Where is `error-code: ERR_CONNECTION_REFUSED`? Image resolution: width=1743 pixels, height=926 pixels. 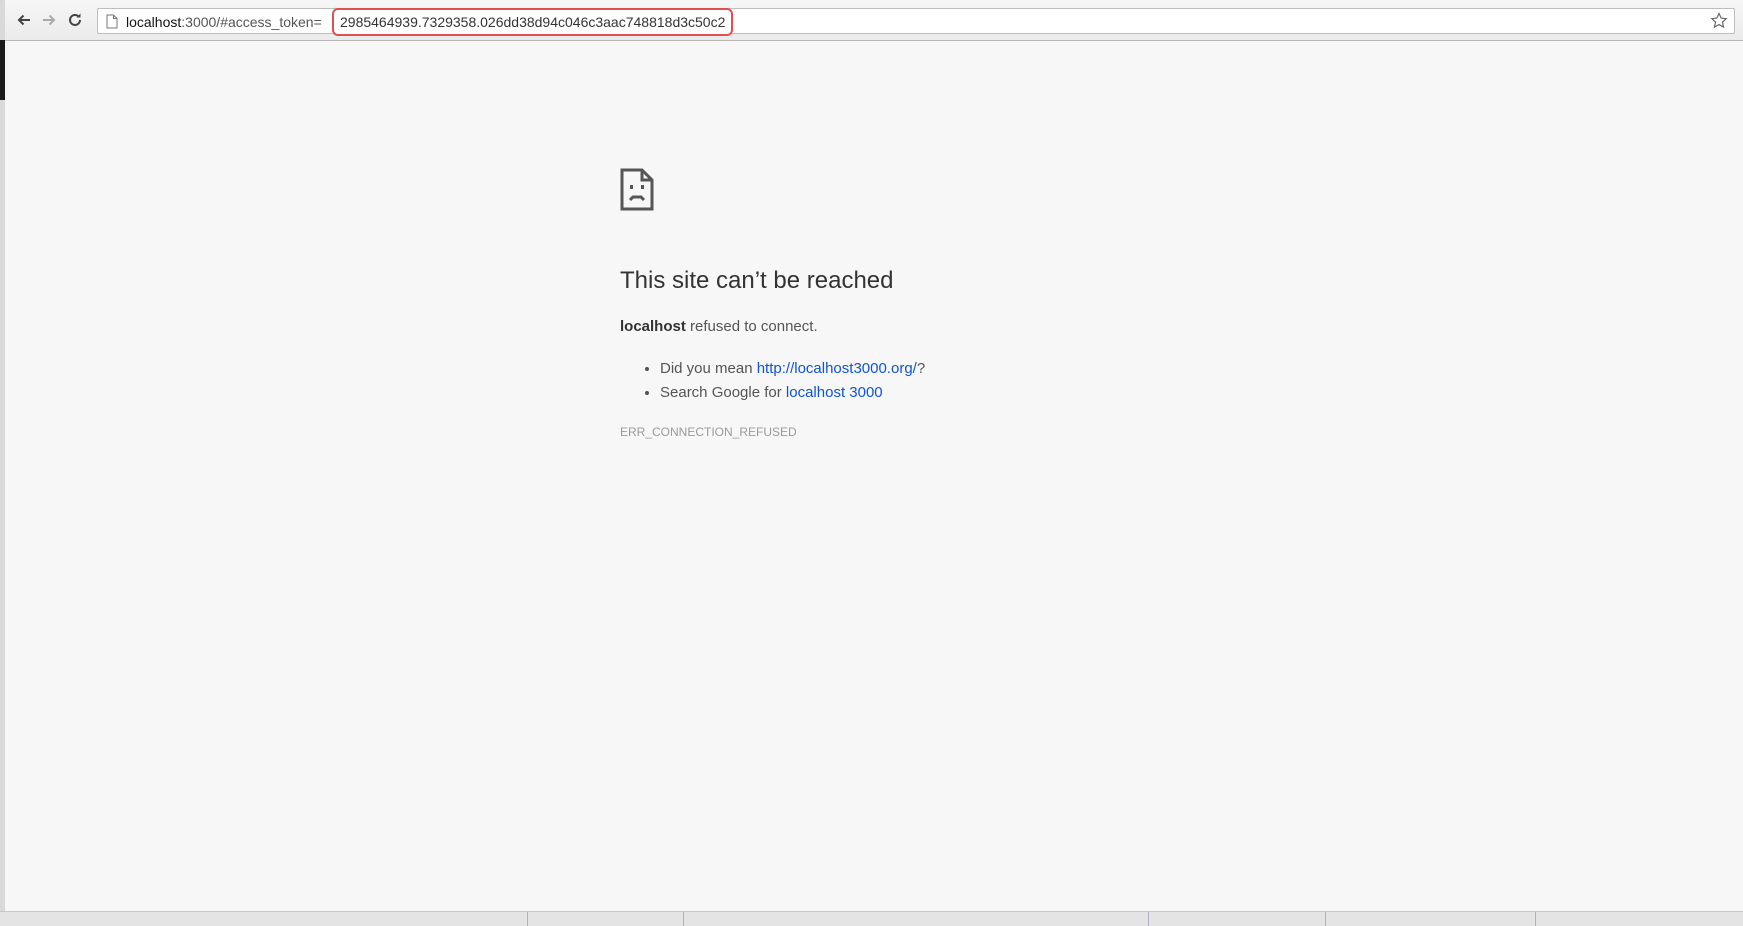 error-code: ERR_CONNECTION_REFUSED is located at coordinates (708, 432).